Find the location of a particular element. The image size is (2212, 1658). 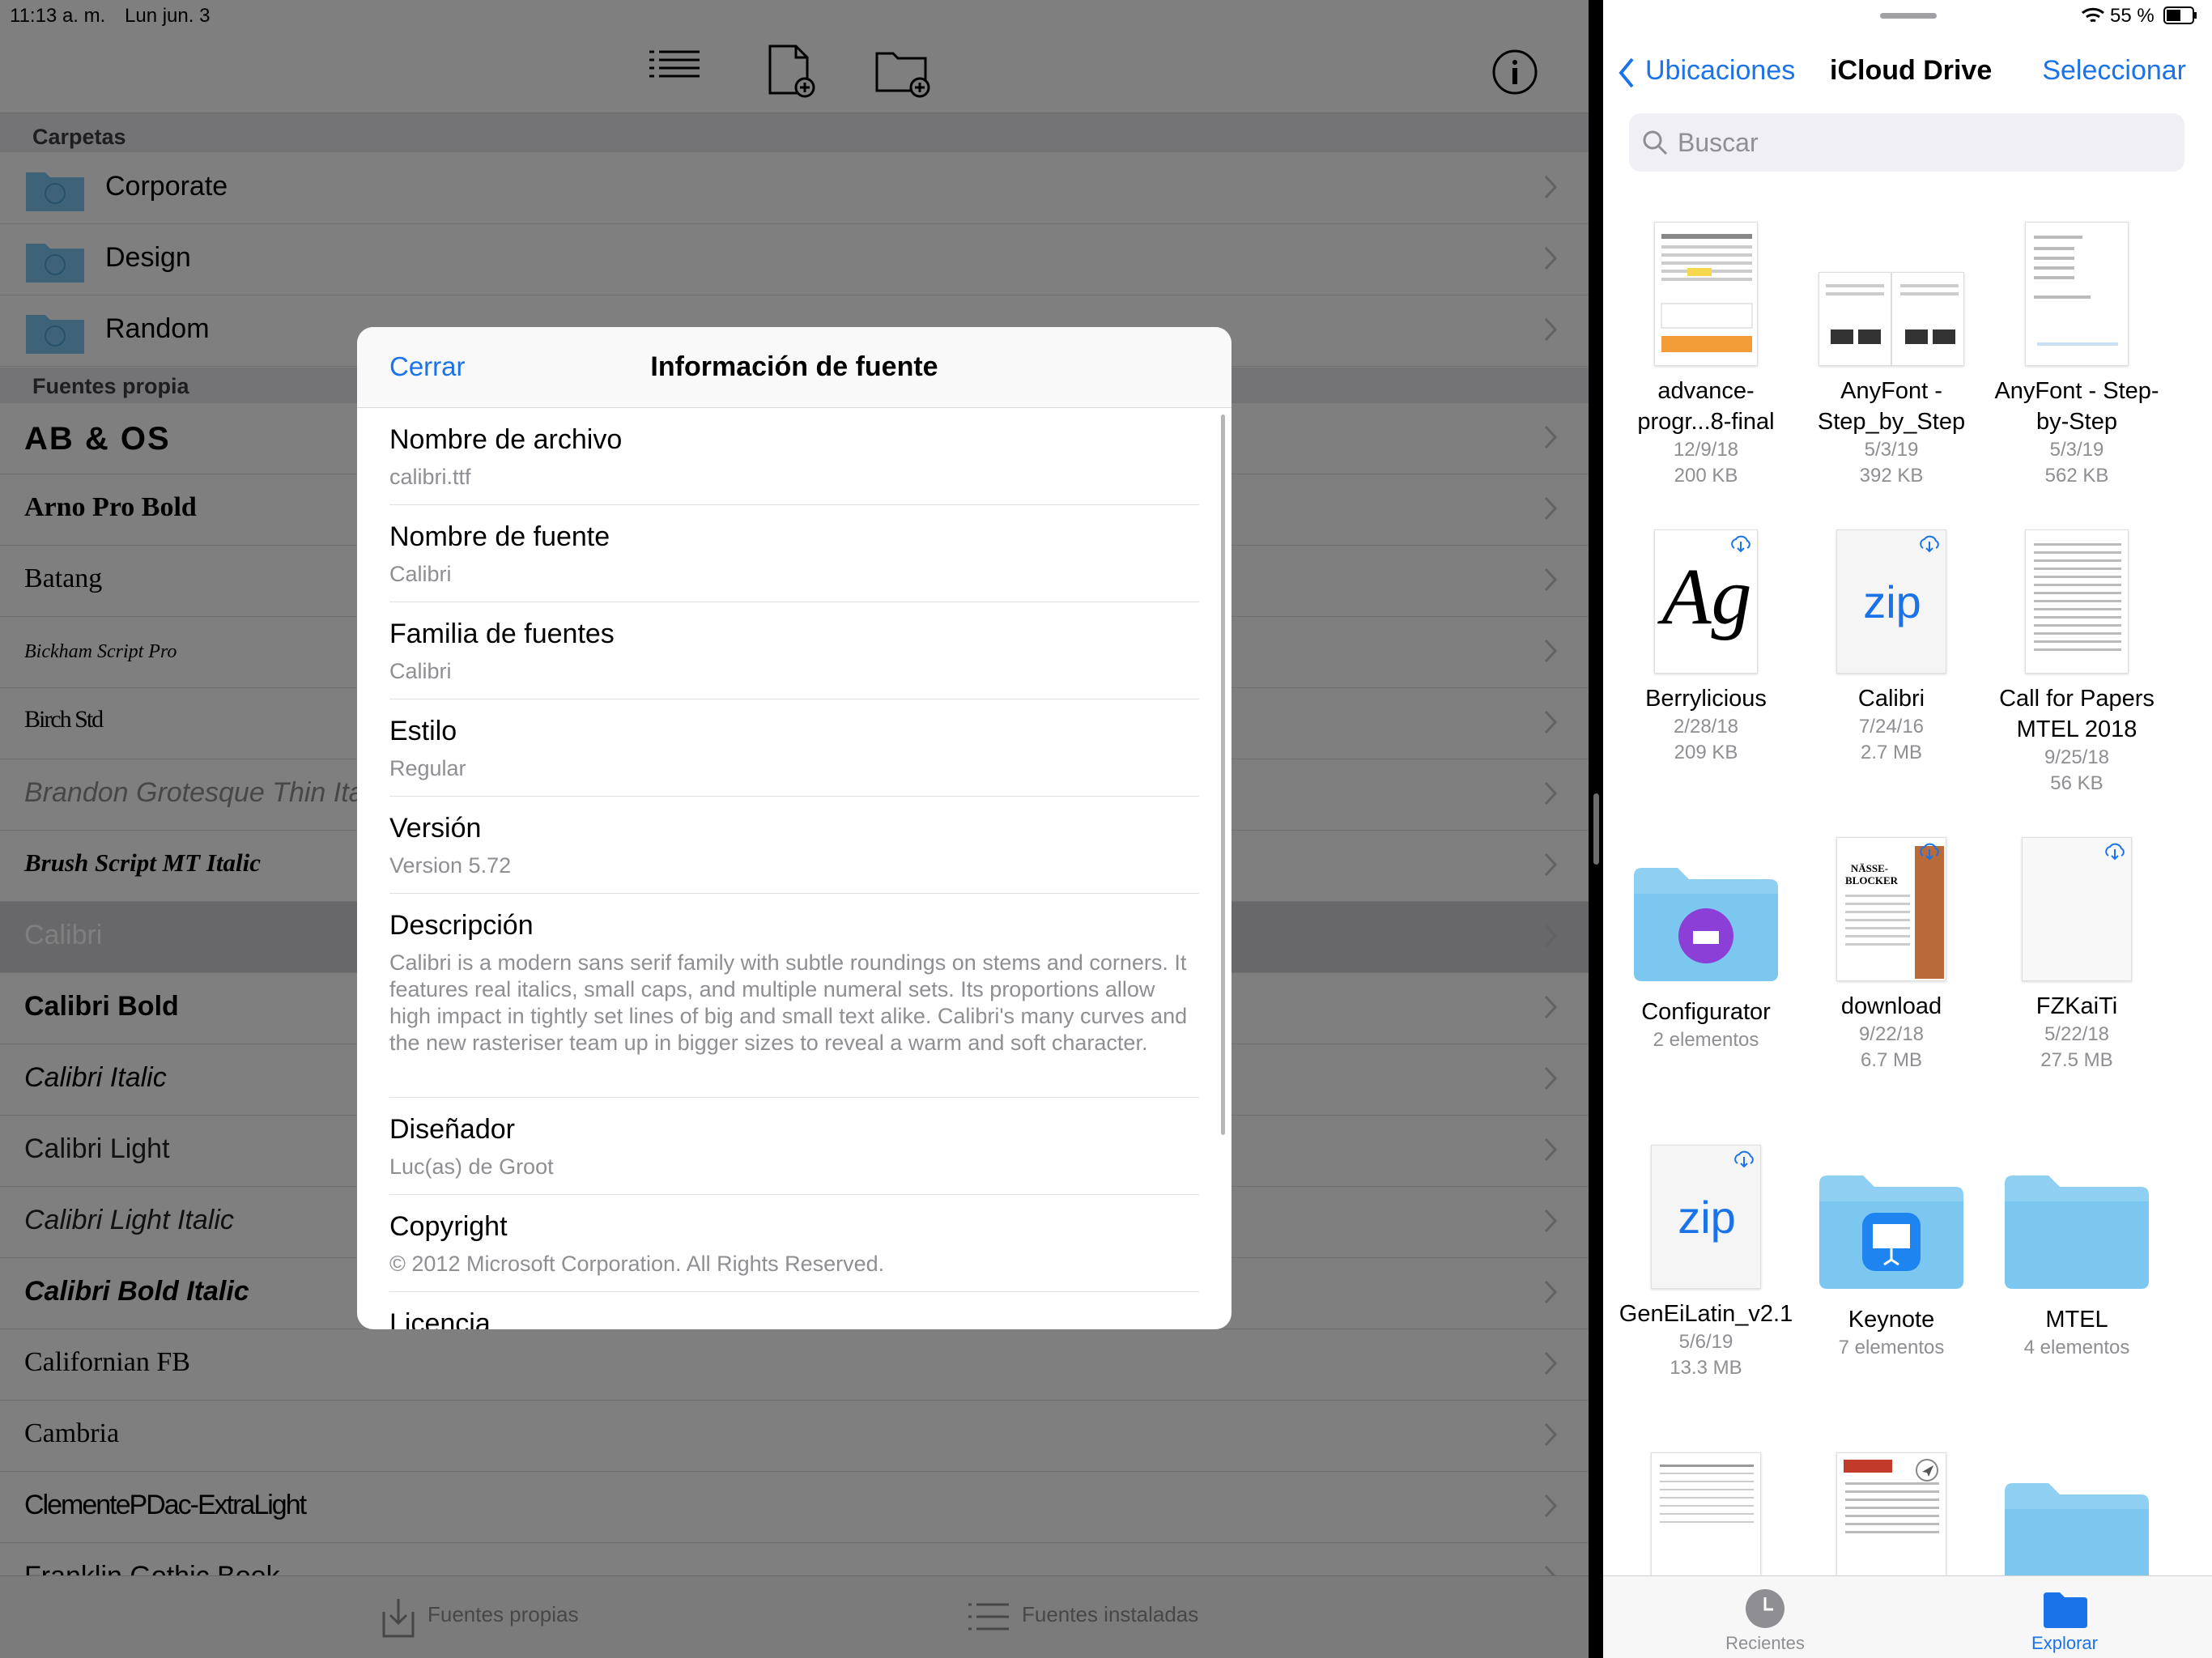

info-value: calibri.ttf is located at coordinates (430, 477).